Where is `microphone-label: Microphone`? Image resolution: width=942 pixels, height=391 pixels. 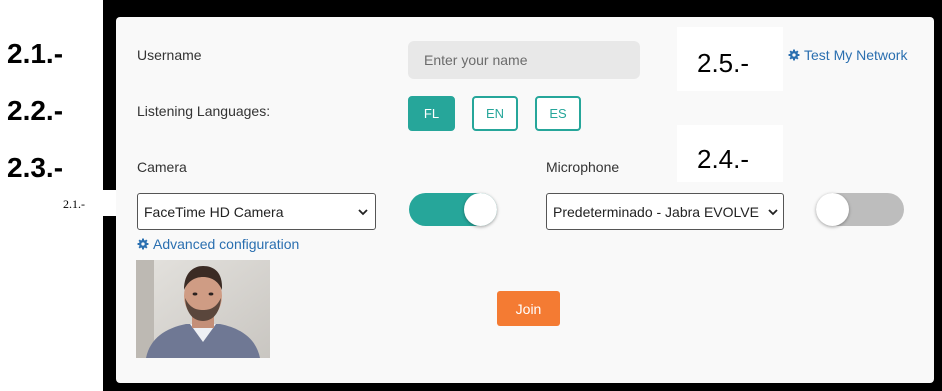
microphone-label: Microphone is located at coordinates (583, 167).